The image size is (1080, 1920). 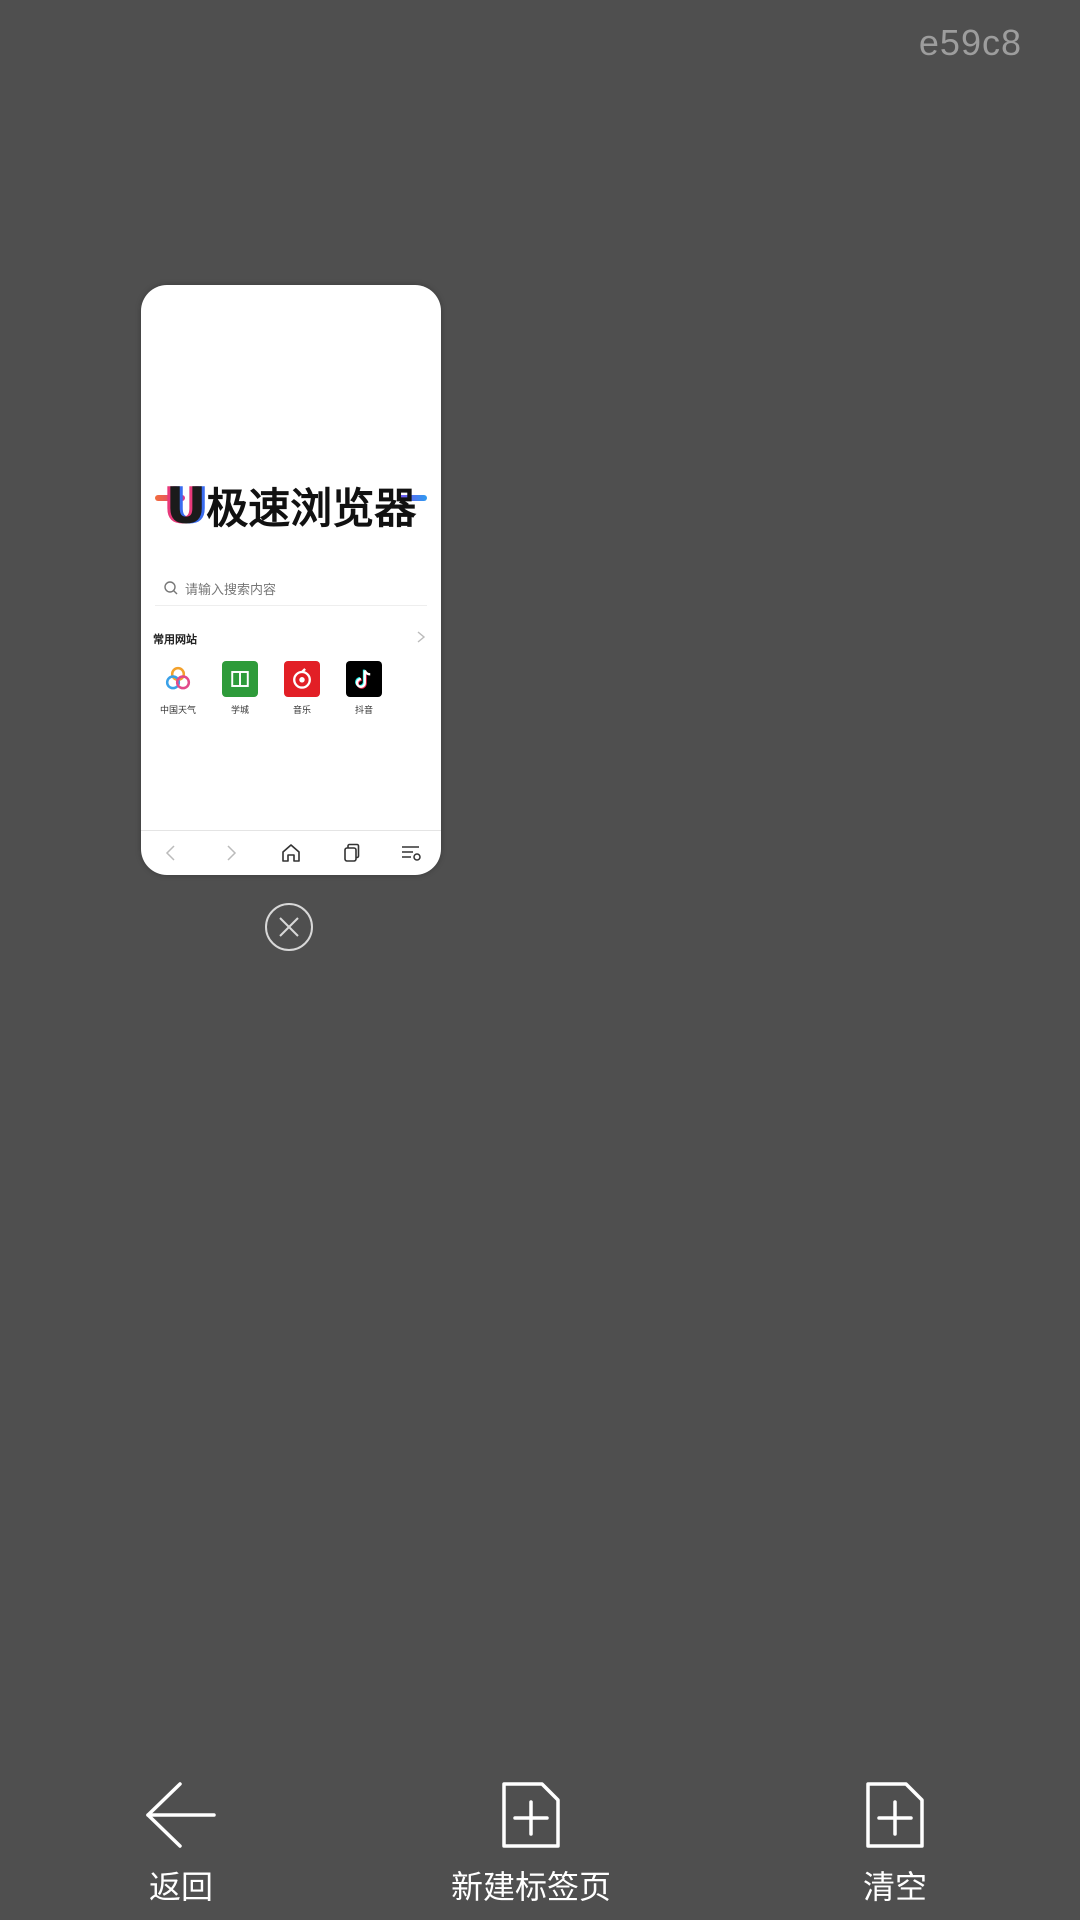 What do you see at coordinates (175, 639) in the screenshot?
I see `frequent-sites-title: 常用网站` at bounding box center [175, 639].